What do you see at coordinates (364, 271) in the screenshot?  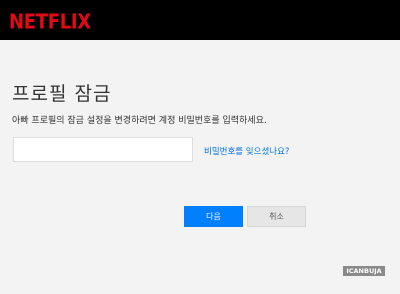 I see `watermark-label: ICANBUJA` at bounding box center [364, 271].